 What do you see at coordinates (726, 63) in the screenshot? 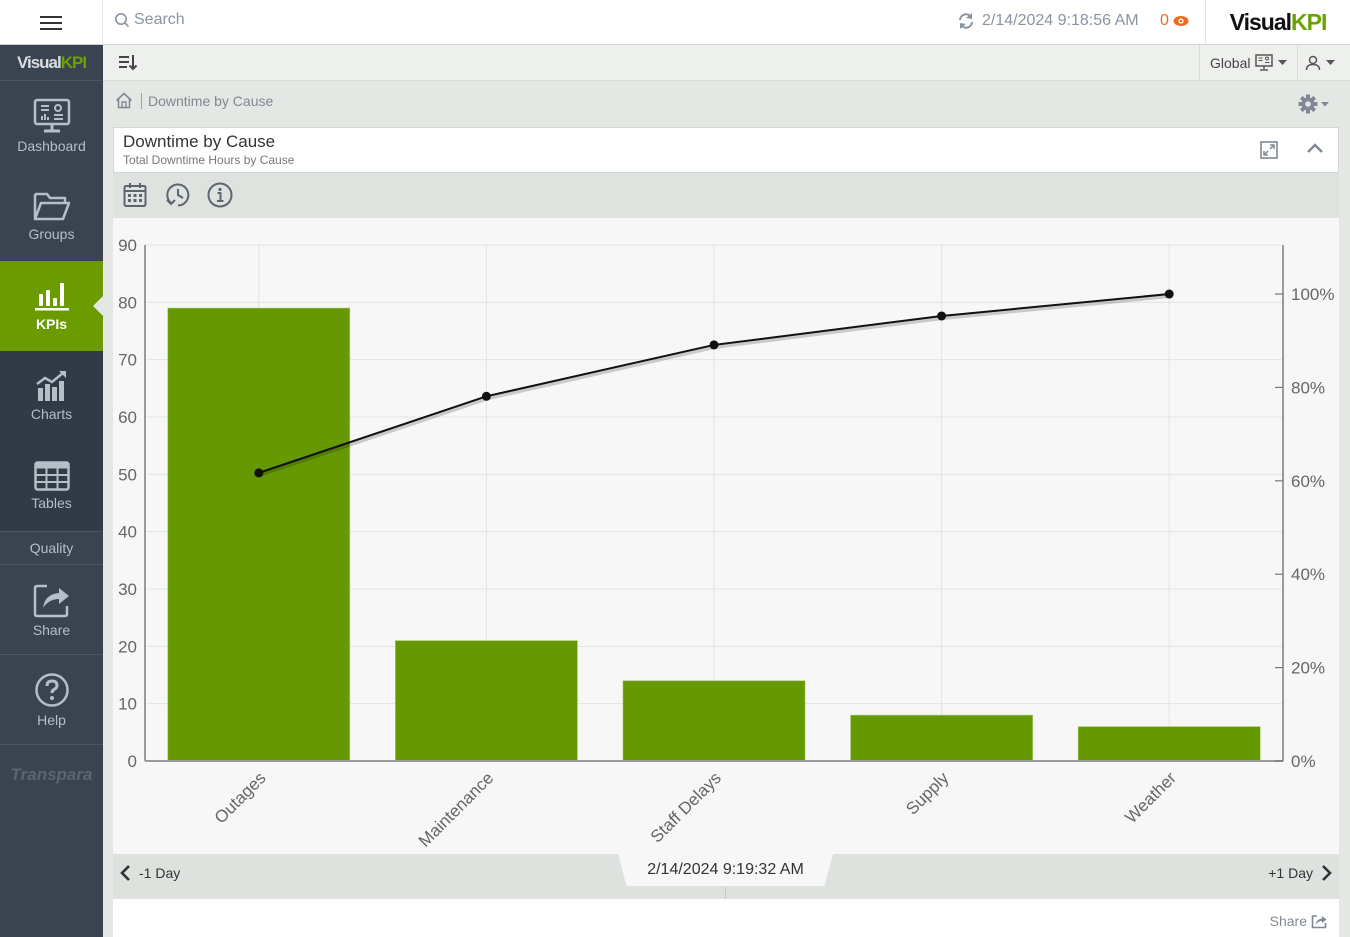
I see `sub-toolbar: Global` at bounding box center [726, 63].